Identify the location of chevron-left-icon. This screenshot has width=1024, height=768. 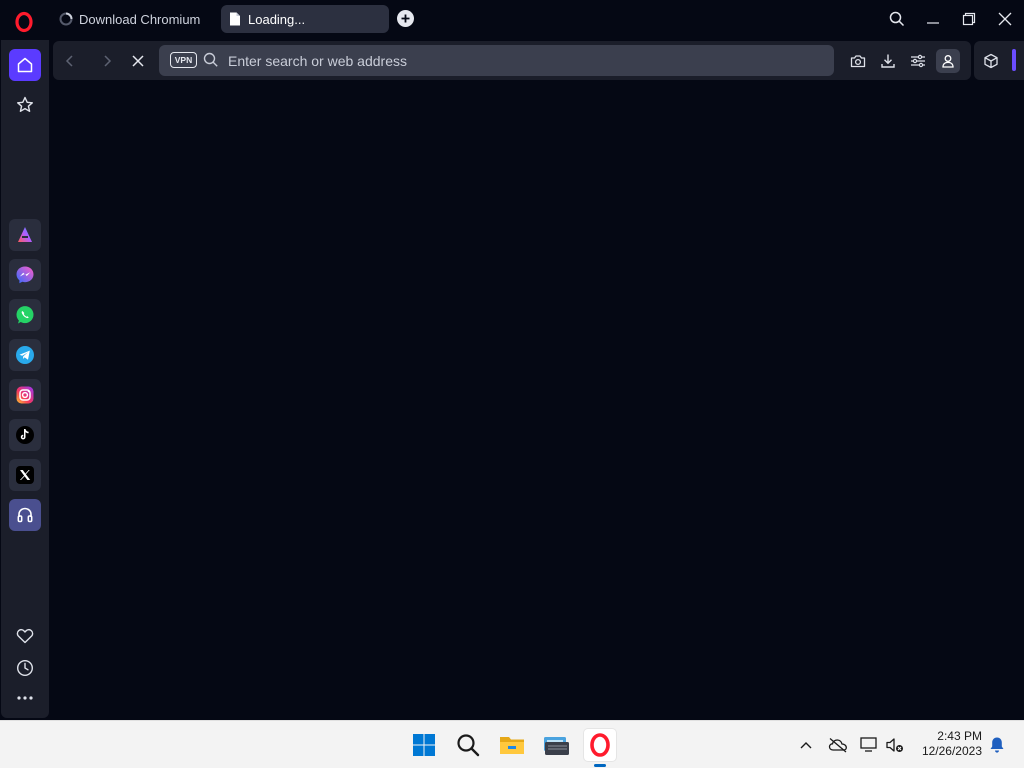
(69, 61).